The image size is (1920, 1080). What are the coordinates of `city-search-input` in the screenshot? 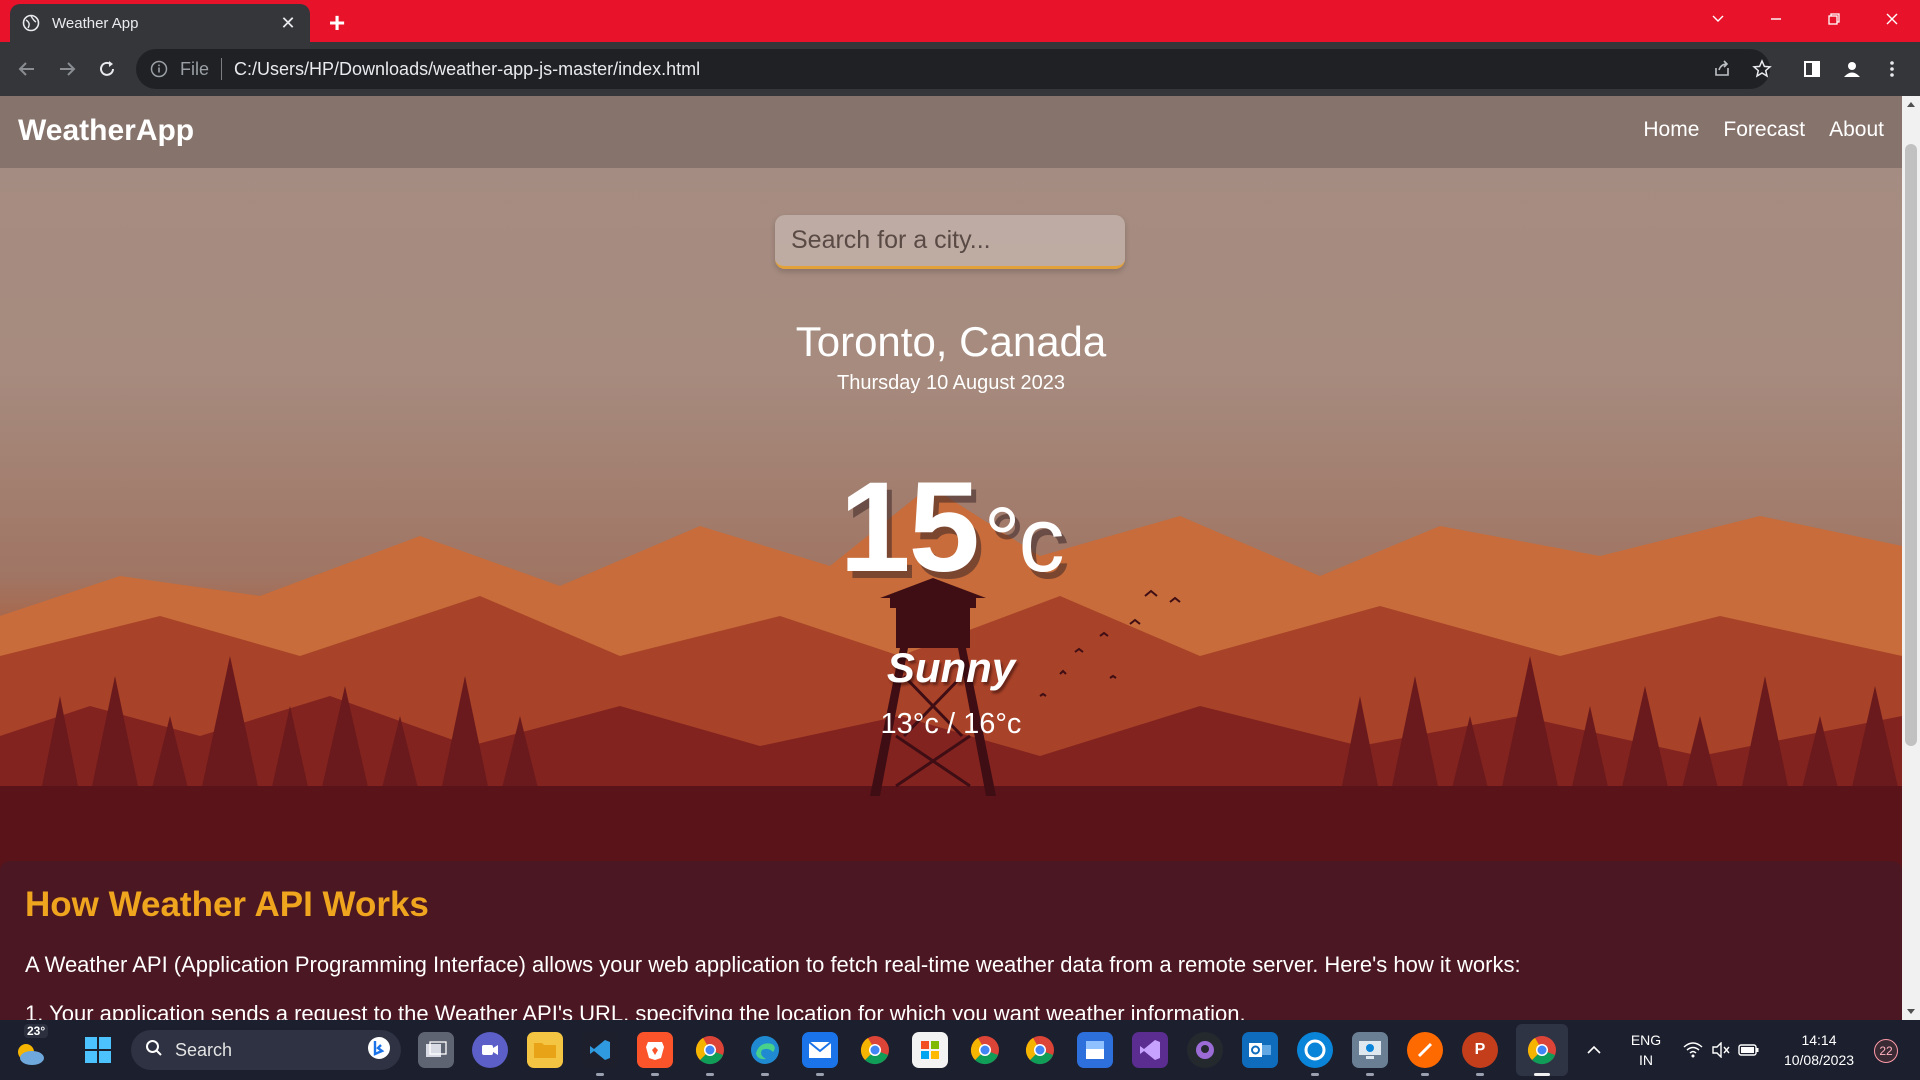 It's located at (950, 242).